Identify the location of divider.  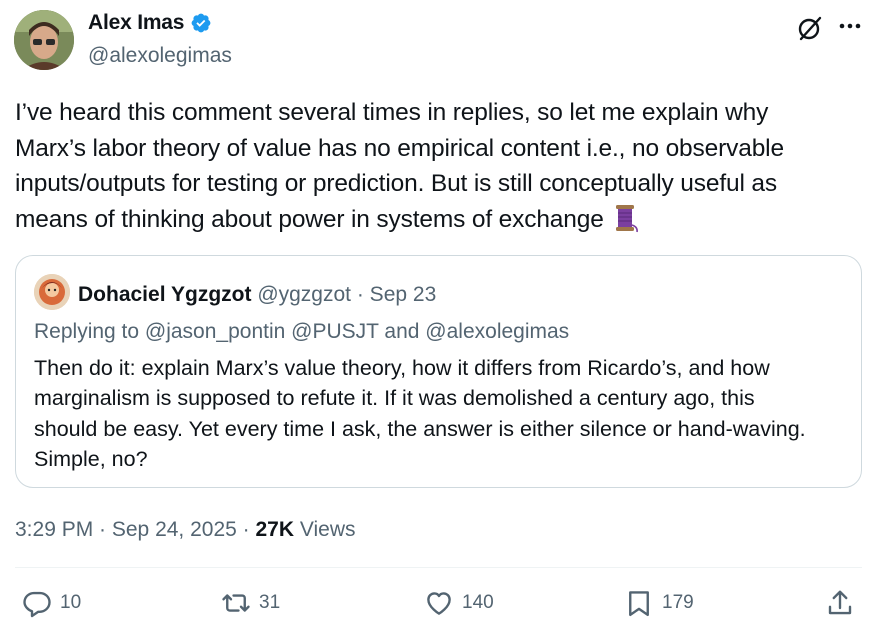
(438, 567).